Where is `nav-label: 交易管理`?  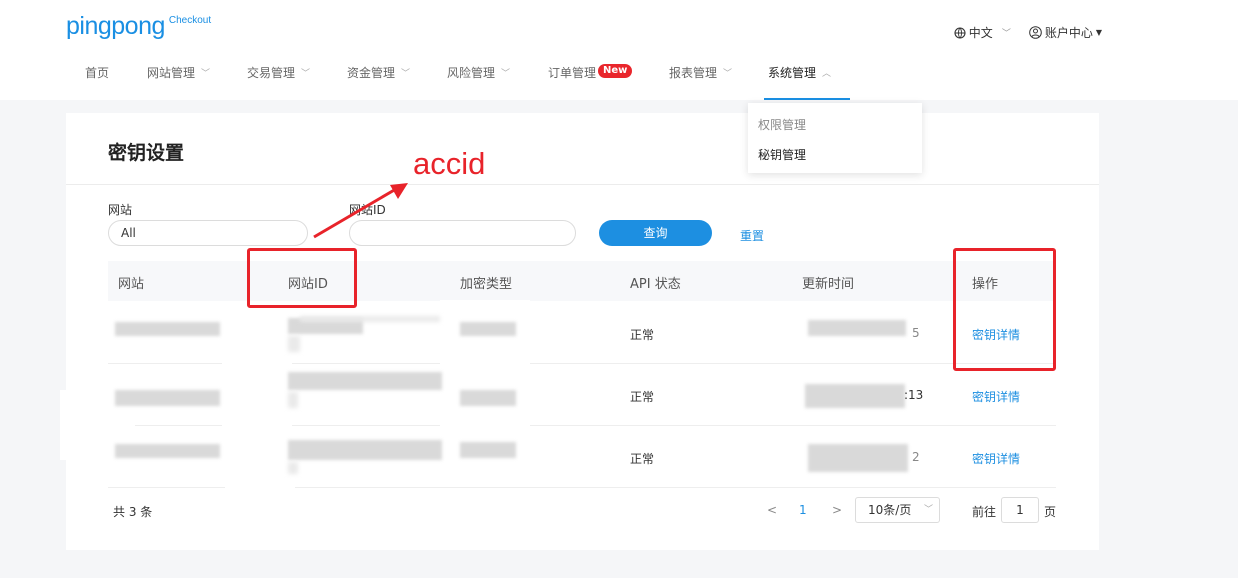
nav-label: 交易管理 is located at coordinates (271, 73).